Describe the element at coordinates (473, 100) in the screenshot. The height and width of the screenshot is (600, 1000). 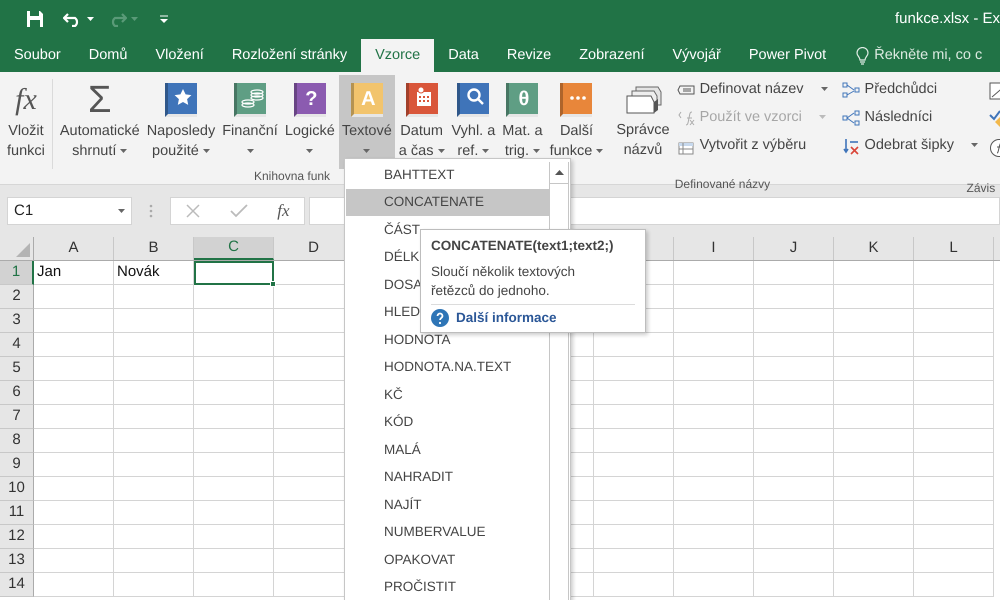
I see `magnifier-book-icon` at that location.